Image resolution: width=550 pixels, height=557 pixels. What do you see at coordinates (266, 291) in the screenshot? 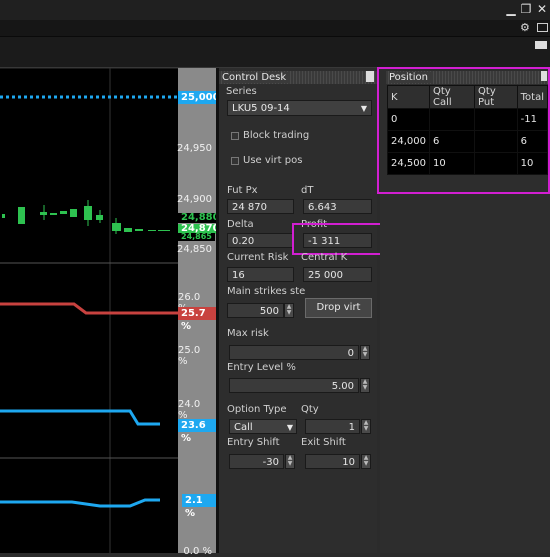
I see `main-strikes-label: Main strikes ste` at bounding box center [266, 291].